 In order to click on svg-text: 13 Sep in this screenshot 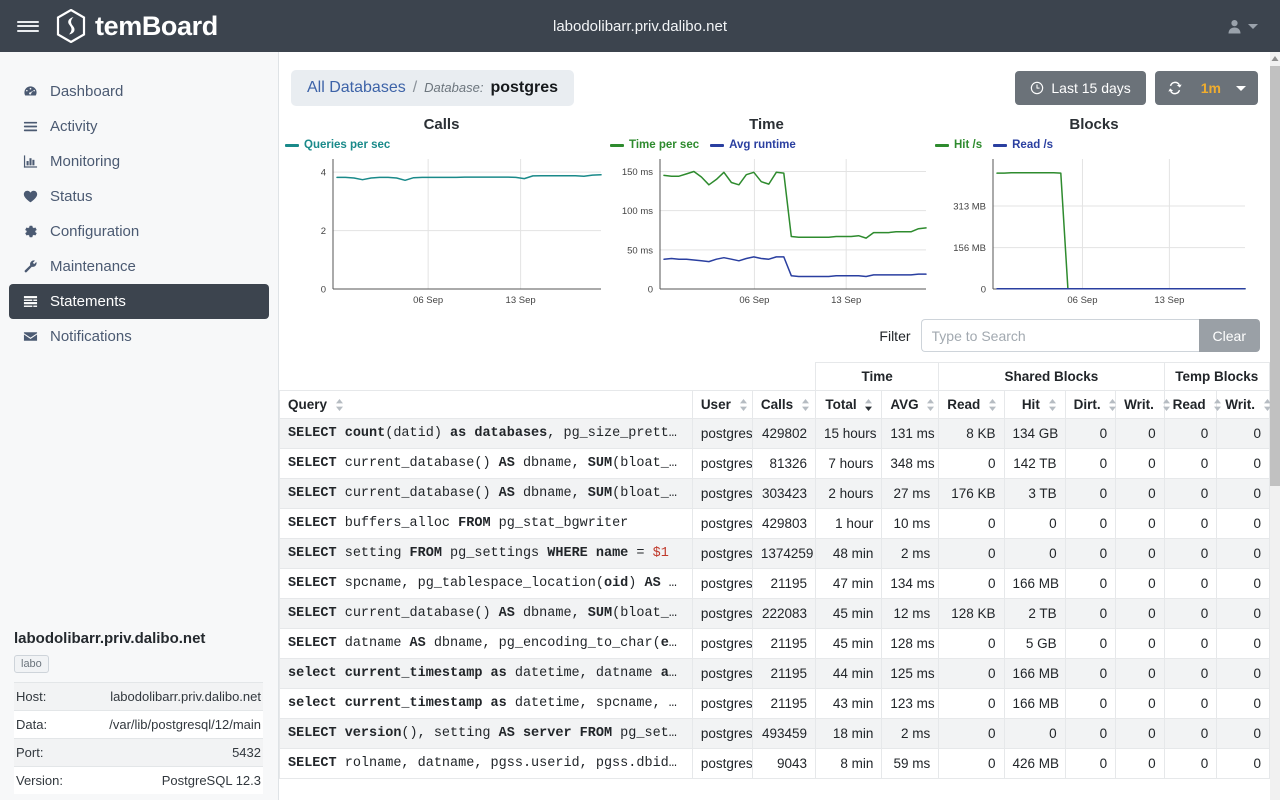, I will do `click(521, 300)`.